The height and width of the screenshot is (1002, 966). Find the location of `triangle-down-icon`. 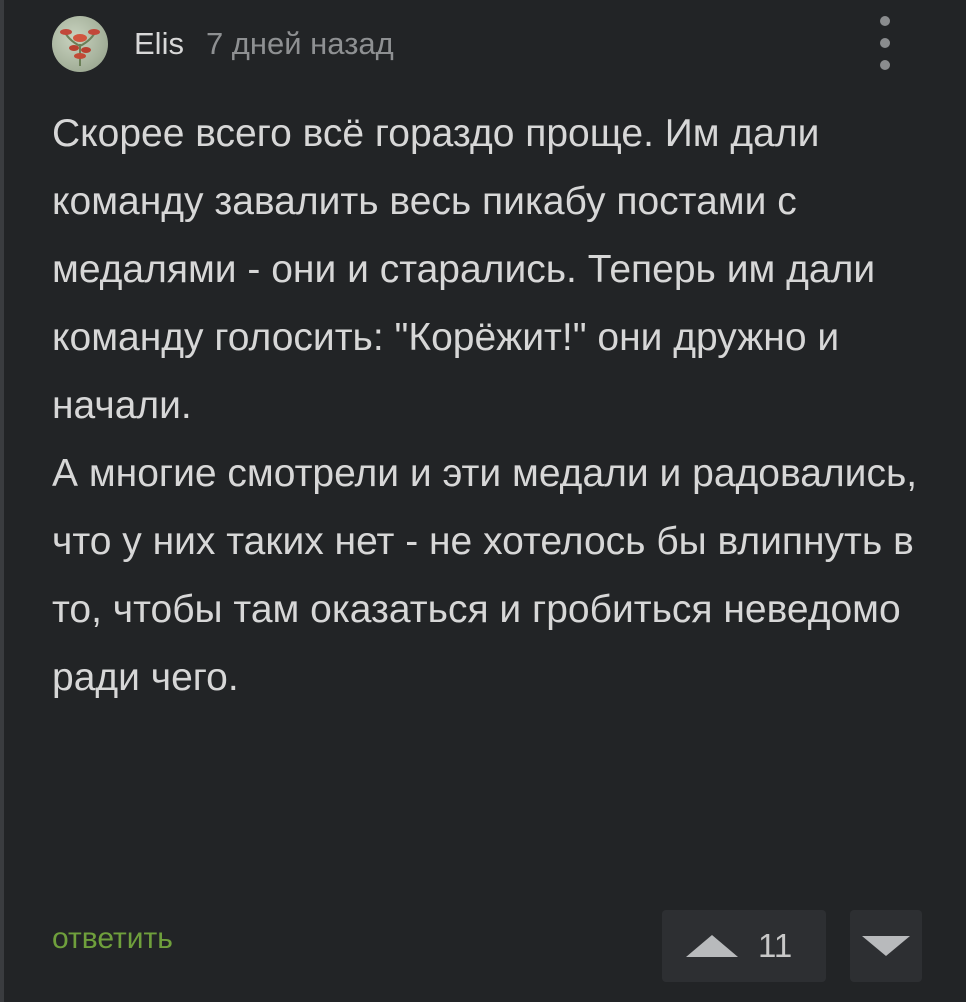

triangle-down-icon is located at coordinates (886, 946).